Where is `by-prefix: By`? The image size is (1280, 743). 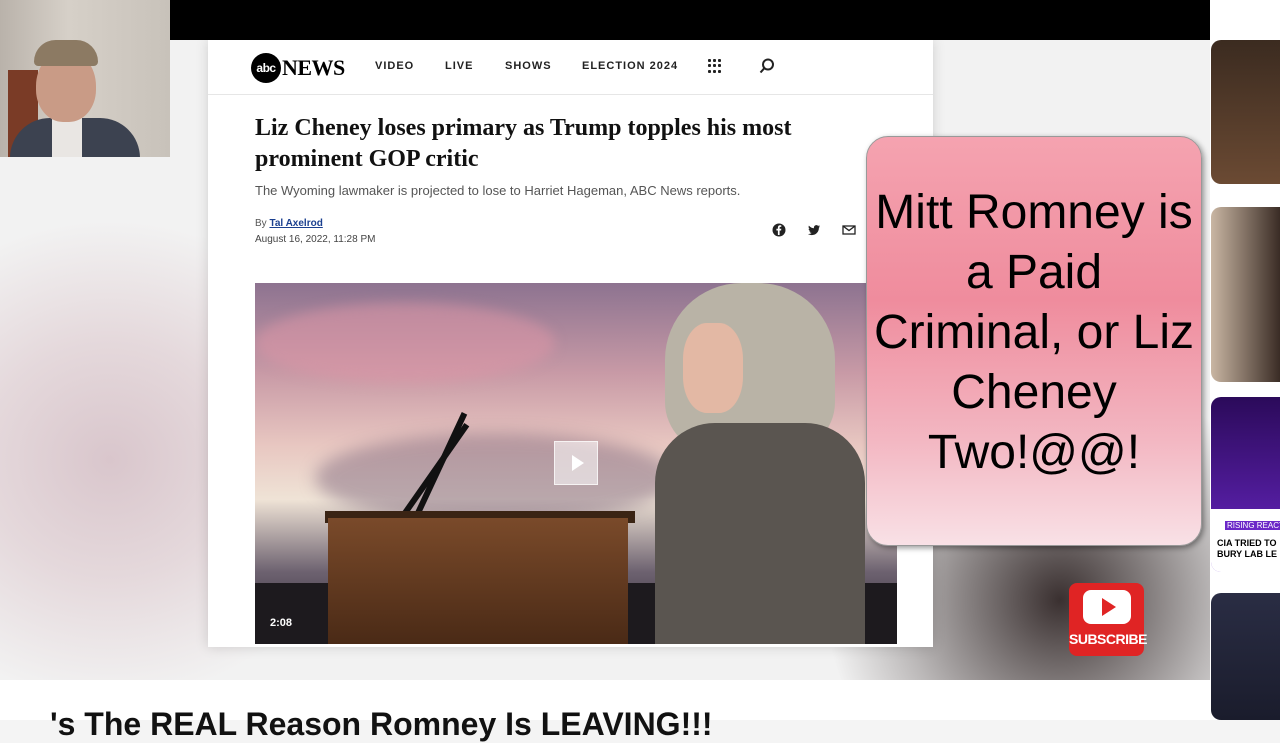 by-prefix: By is located at coordinates (262, 223).